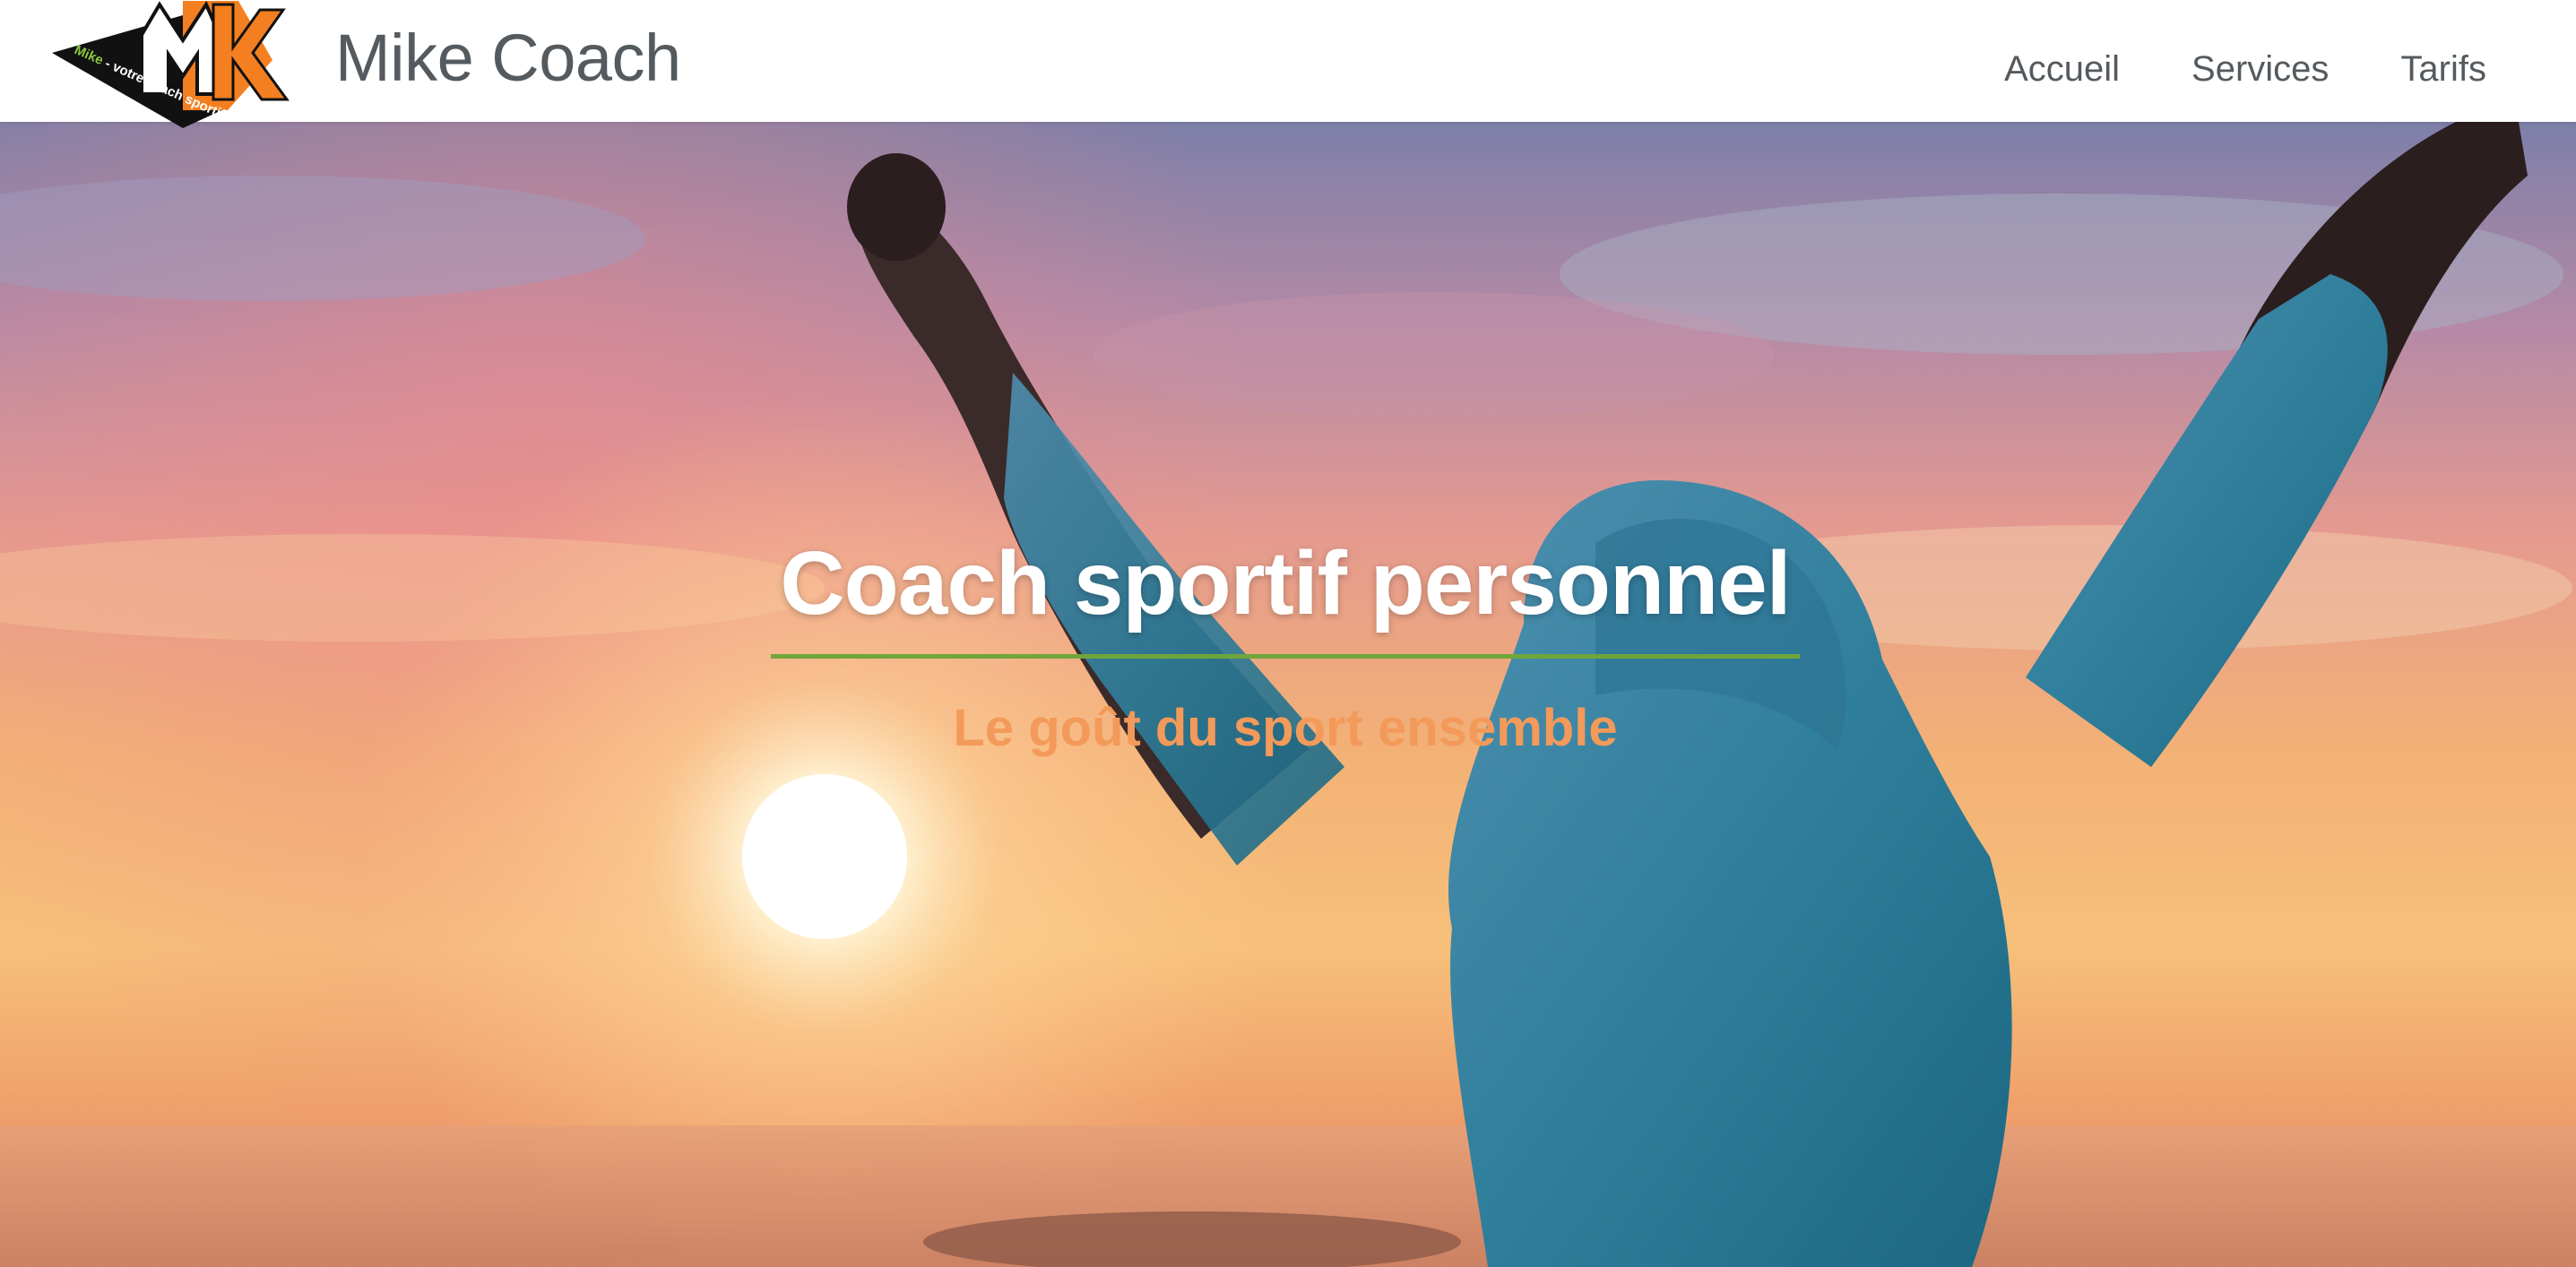 The image size is (2576, 1267). What do you see at coordinates (171, 64) in the screenshot?
I see `mk-logo-icon: Mike - votre coach sportif` at bounding box center [171, 64].